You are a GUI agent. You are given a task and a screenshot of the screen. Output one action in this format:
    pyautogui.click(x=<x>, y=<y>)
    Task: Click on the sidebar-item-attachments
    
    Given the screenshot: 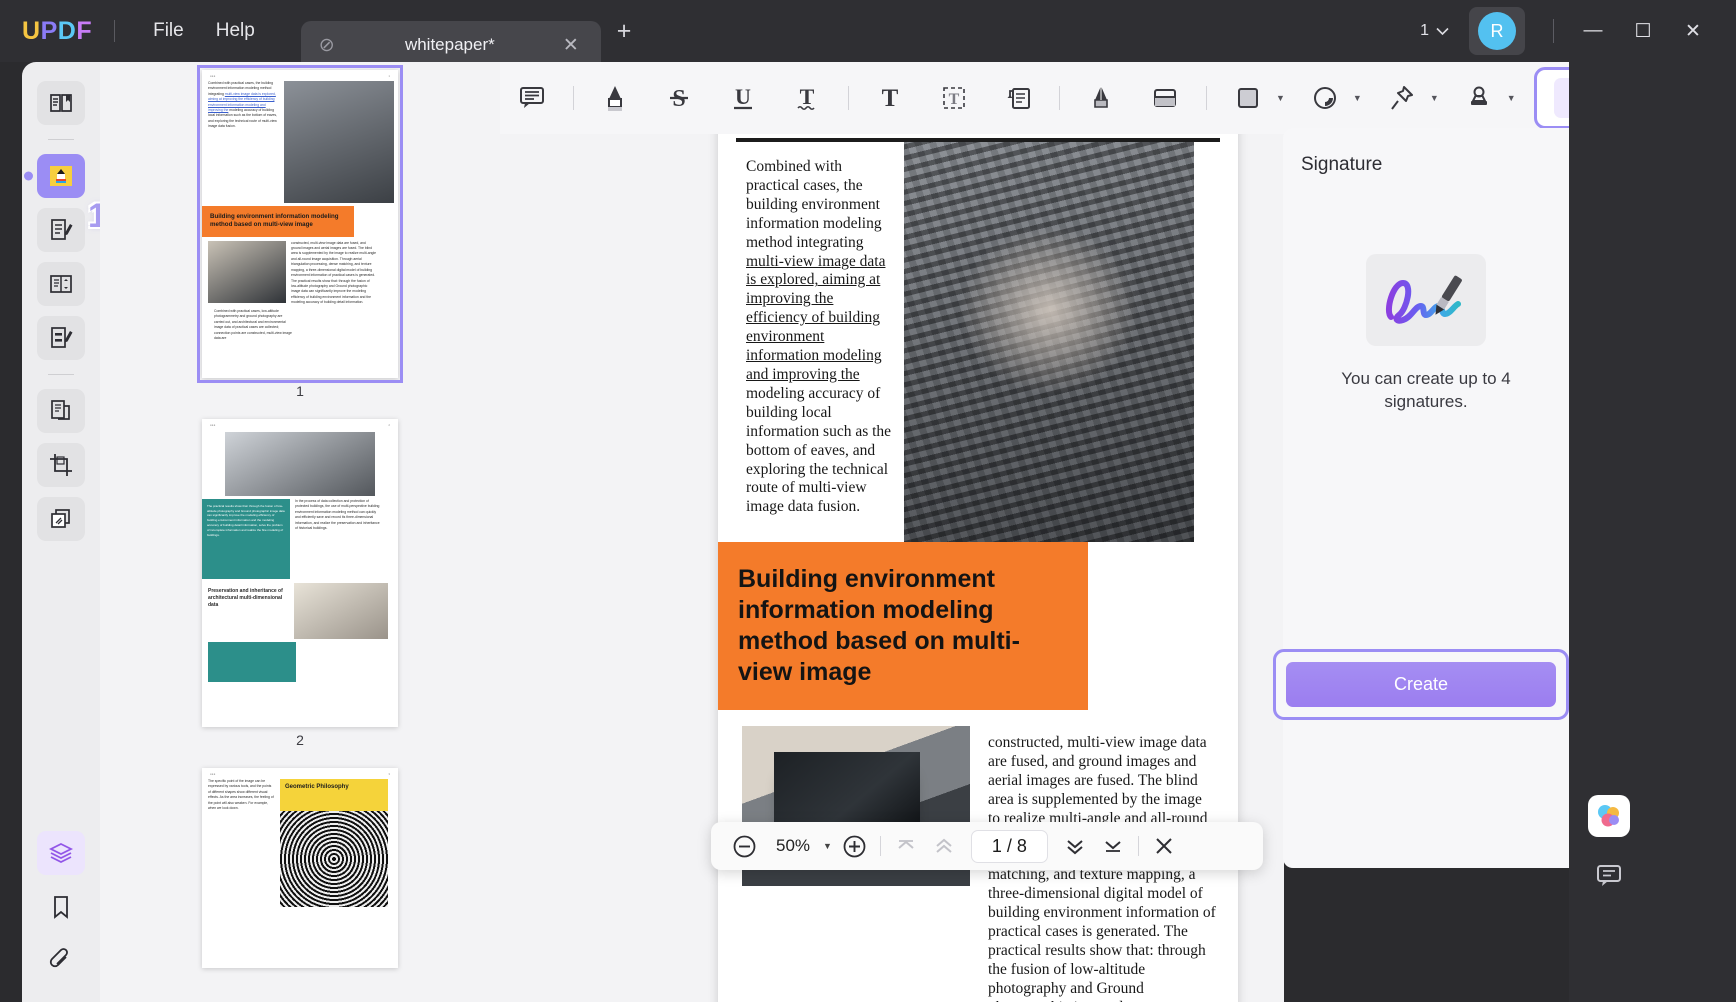 What is the action you would take?
    pyautogui.click(x=61, y=961)
    